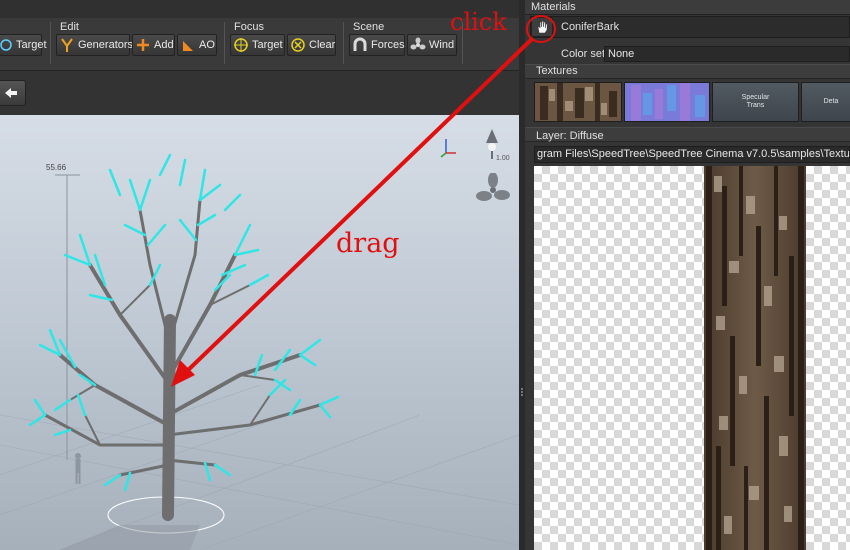 This screenshot has height=550, width=850. What do you see at coordinates (478, 22) in the screenshot?
I see `click-annotation: click` at bounding box center [478, 22].